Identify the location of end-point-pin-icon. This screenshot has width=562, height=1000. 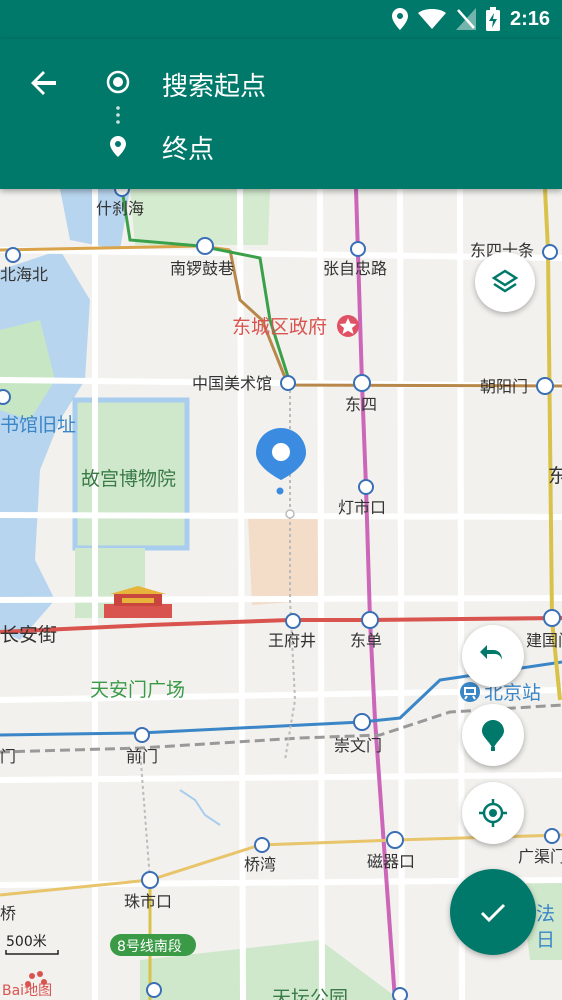
(118, 146).